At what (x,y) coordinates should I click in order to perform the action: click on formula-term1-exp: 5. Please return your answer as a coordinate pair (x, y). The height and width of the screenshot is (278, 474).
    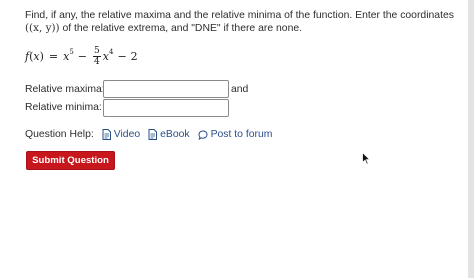
    Looking at the image, I should click on (71, 52).